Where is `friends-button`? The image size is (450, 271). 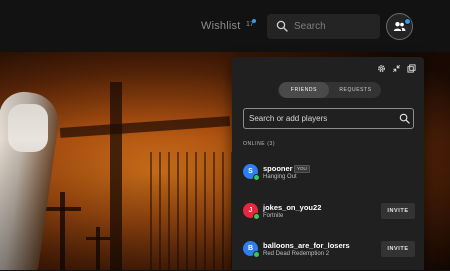 friends-button is located at coordinates (399, 26).